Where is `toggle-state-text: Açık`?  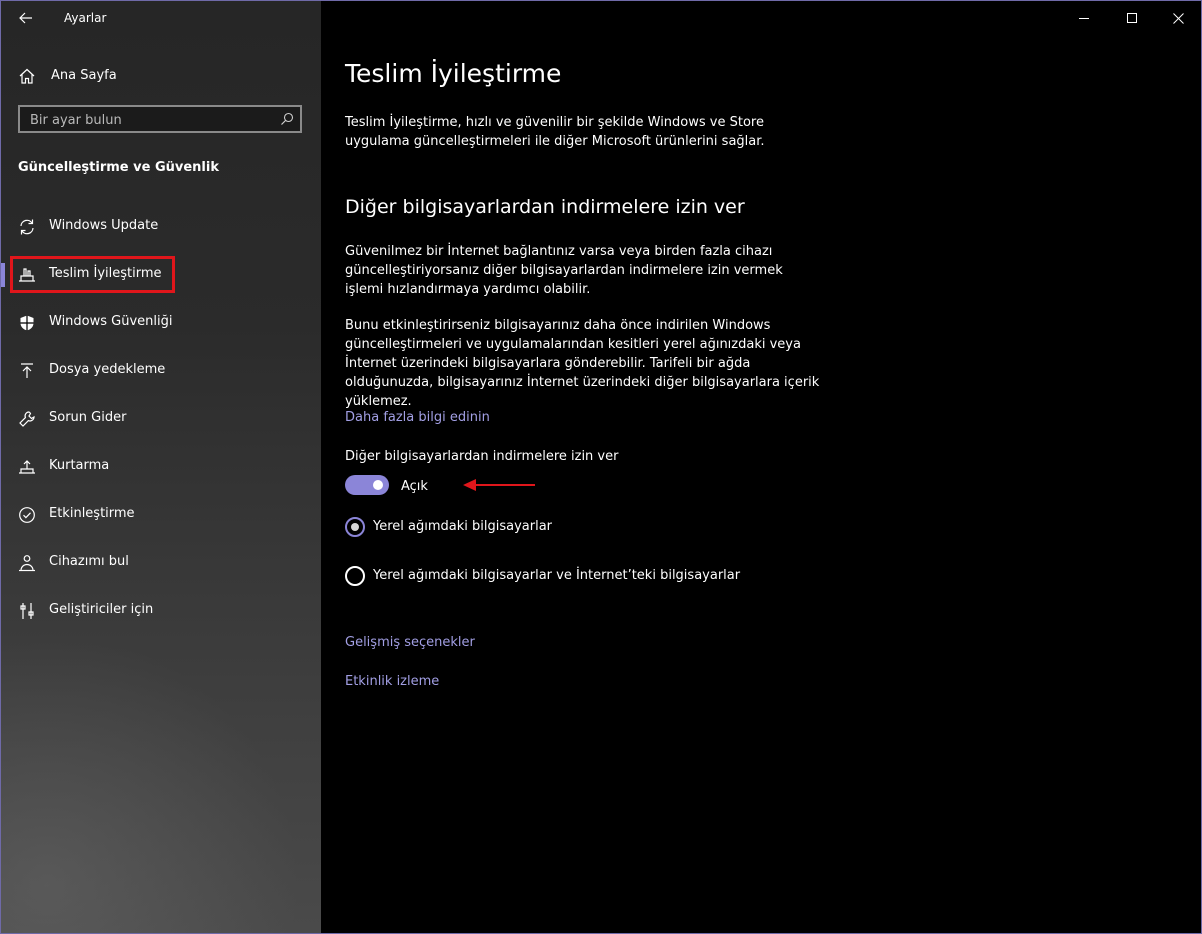 toggle-state-text: Açık is located at coordinates (414, 486).